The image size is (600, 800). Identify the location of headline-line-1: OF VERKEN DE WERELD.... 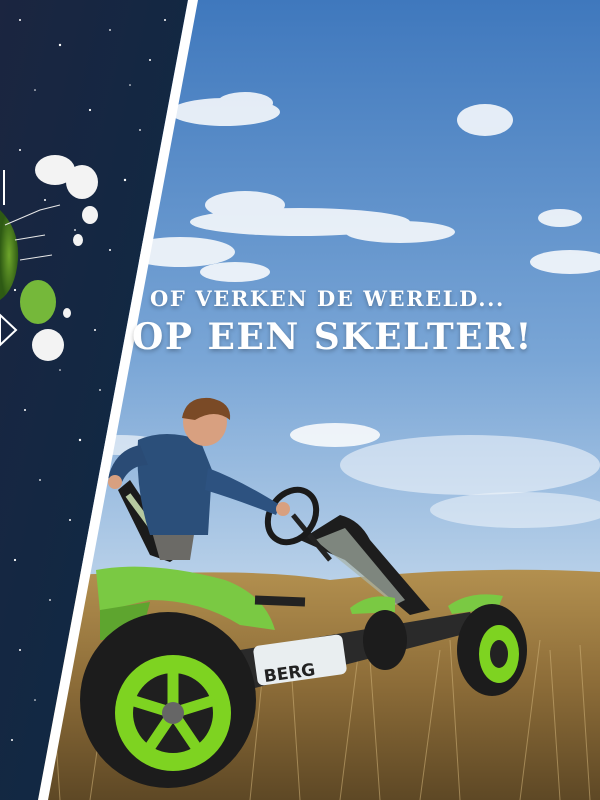
(327, 298).